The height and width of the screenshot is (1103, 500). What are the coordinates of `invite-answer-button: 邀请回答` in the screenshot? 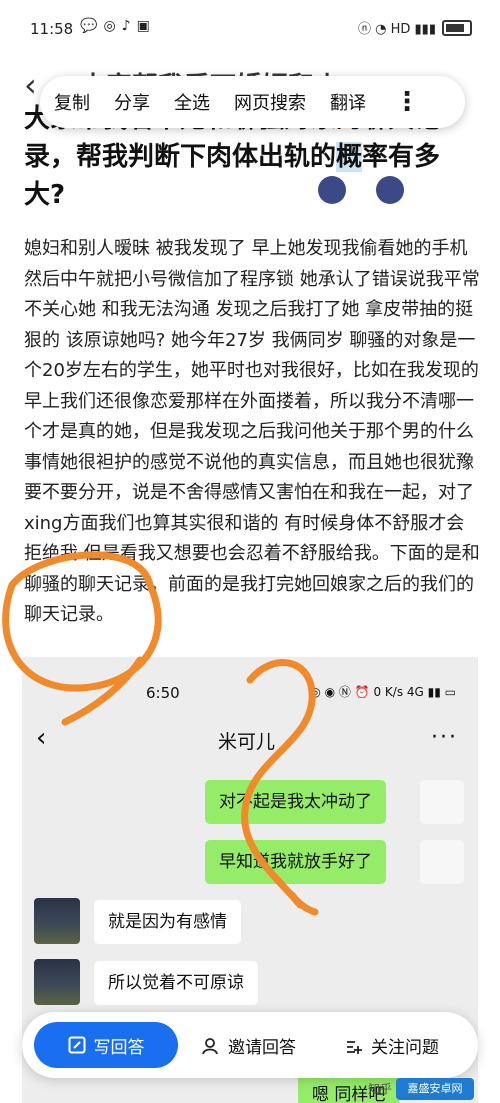 It's located at (249, 1045).